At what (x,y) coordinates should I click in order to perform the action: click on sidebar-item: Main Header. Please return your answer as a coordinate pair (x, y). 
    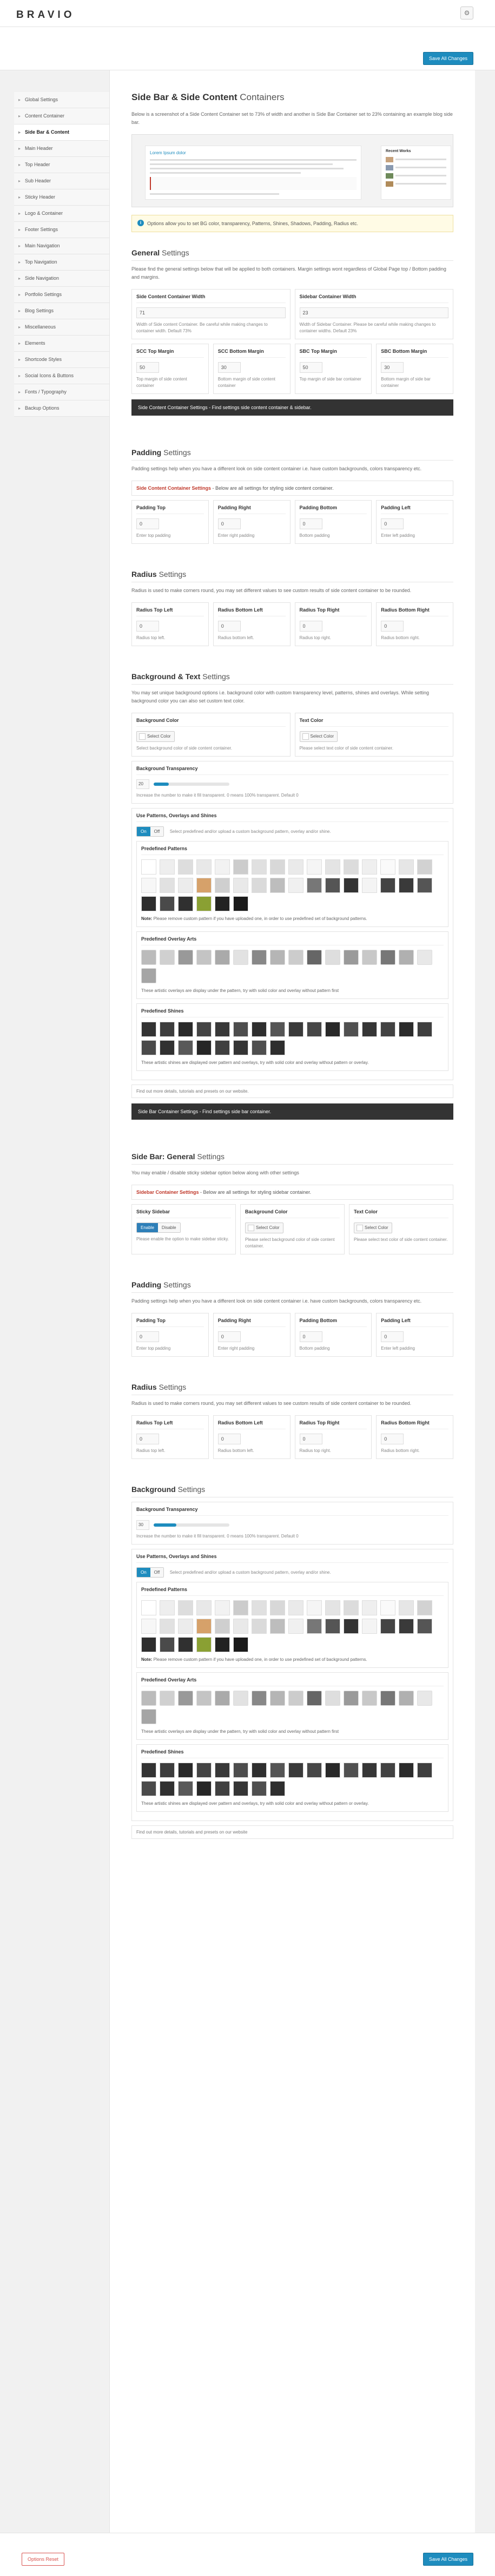
    Looking at the image, I should click on (61, 149).